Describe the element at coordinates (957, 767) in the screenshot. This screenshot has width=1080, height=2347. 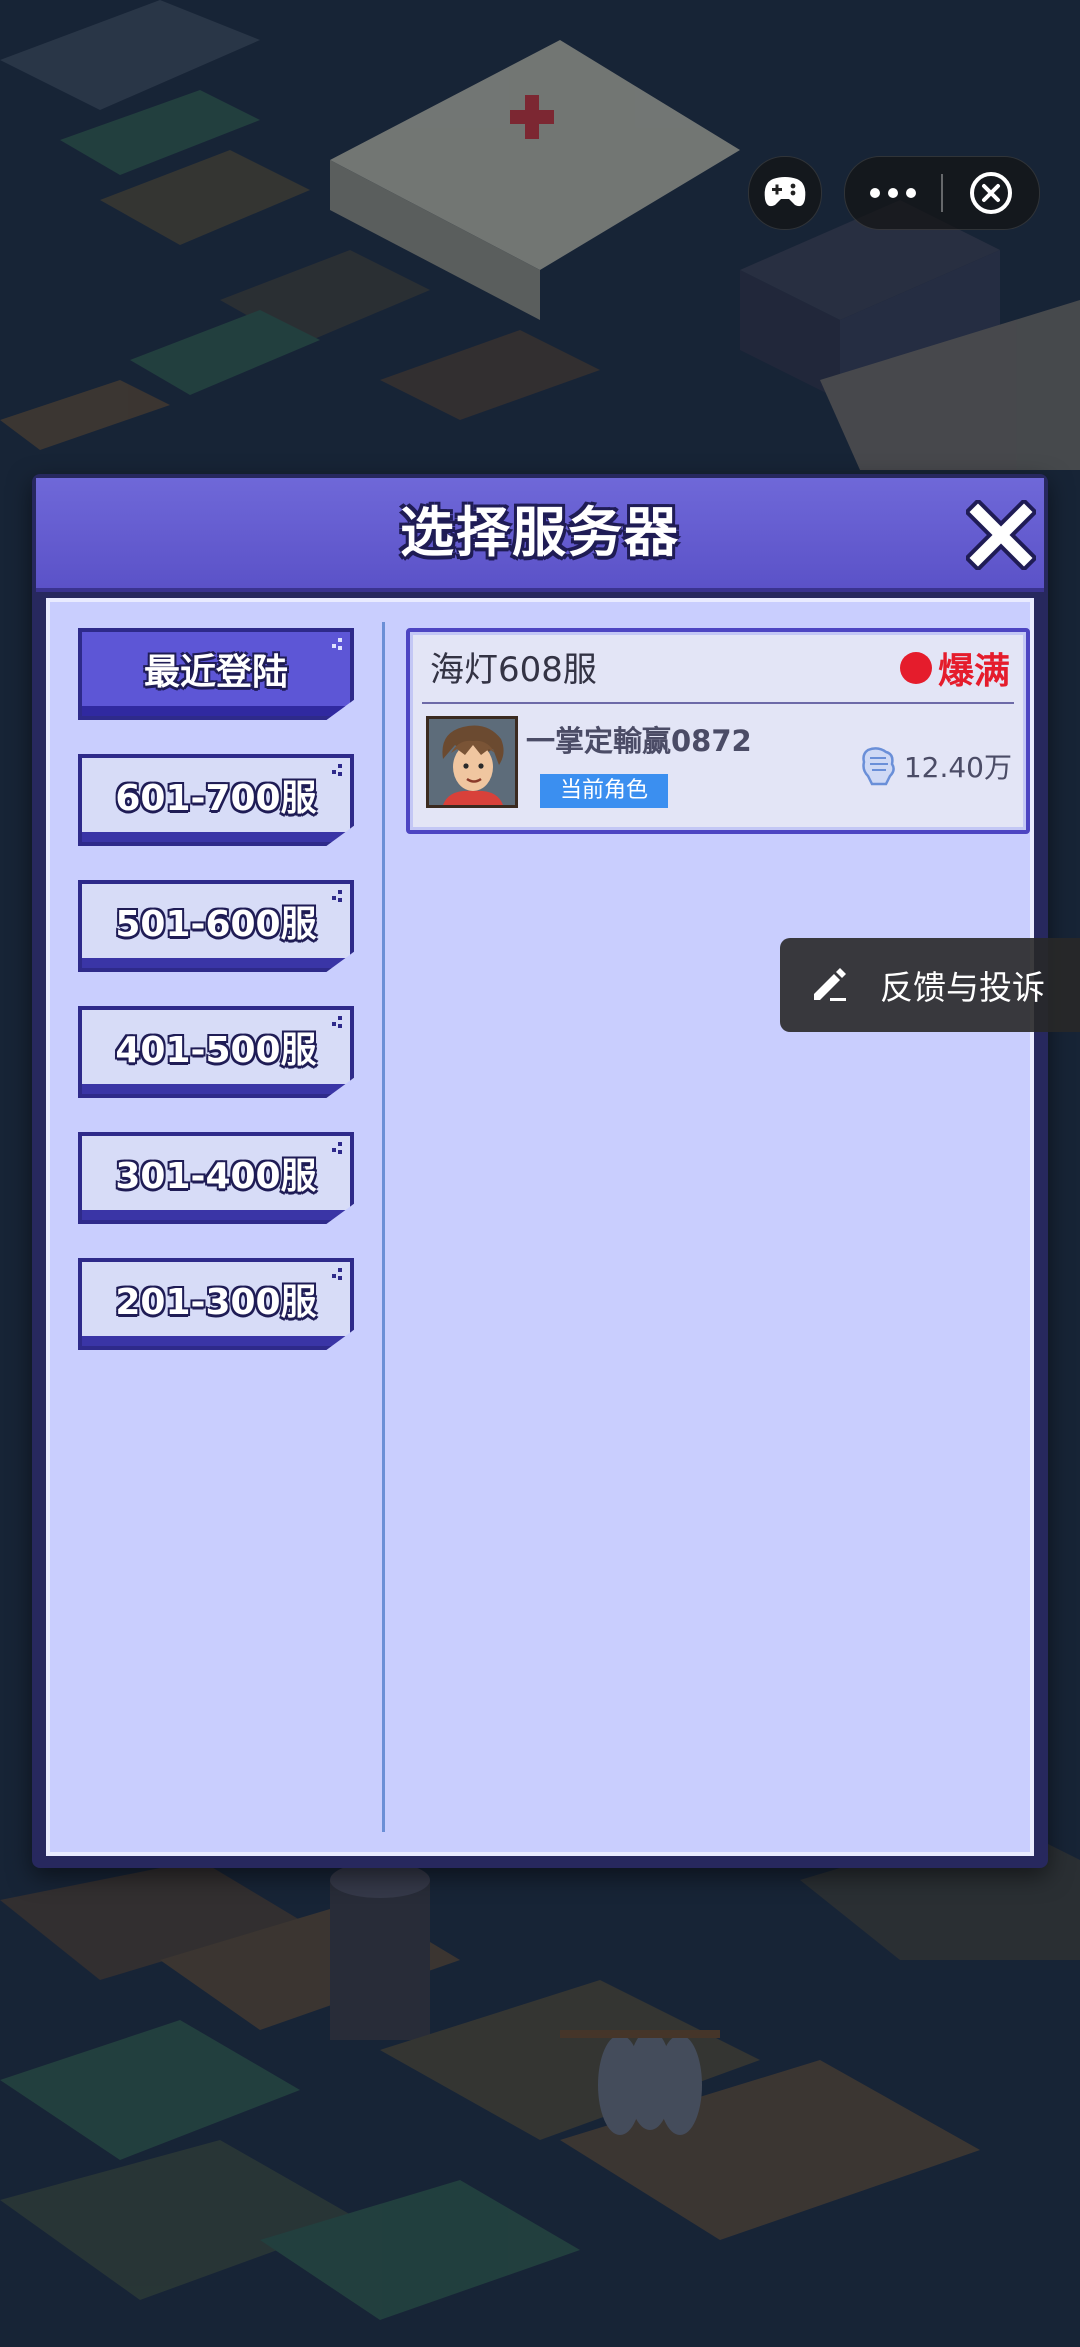
I see `power-value: 12.40万` at that location.